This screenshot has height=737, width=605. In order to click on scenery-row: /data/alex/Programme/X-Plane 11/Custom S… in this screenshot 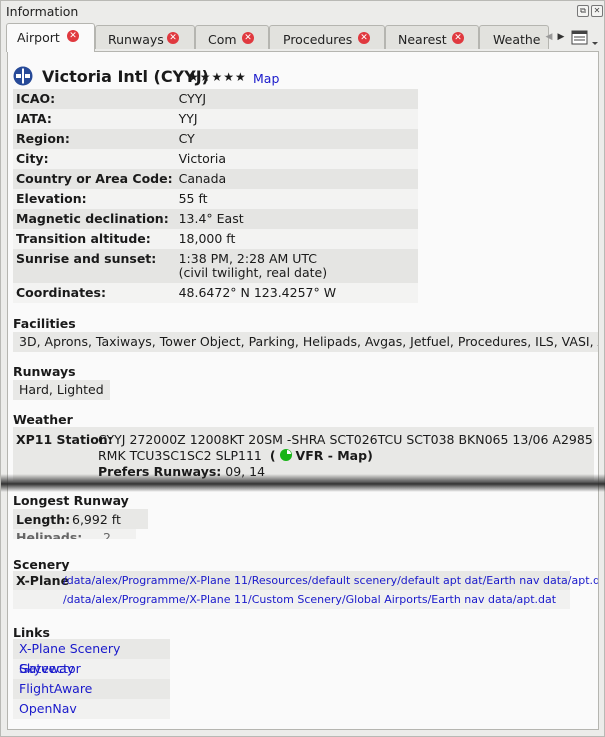, I will do `click(291, 599)`.